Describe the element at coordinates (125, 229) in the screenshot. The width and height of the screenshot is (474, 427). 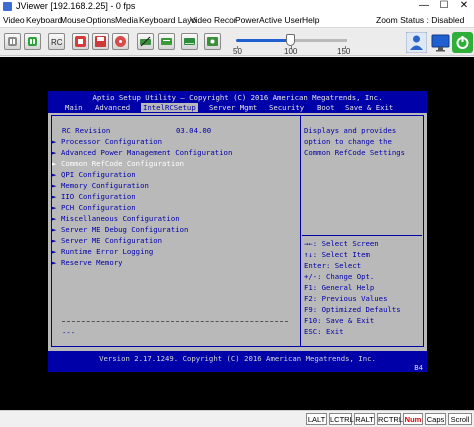
I see `bios-menu-item-label: Server ME Debug Configuration` at that location.